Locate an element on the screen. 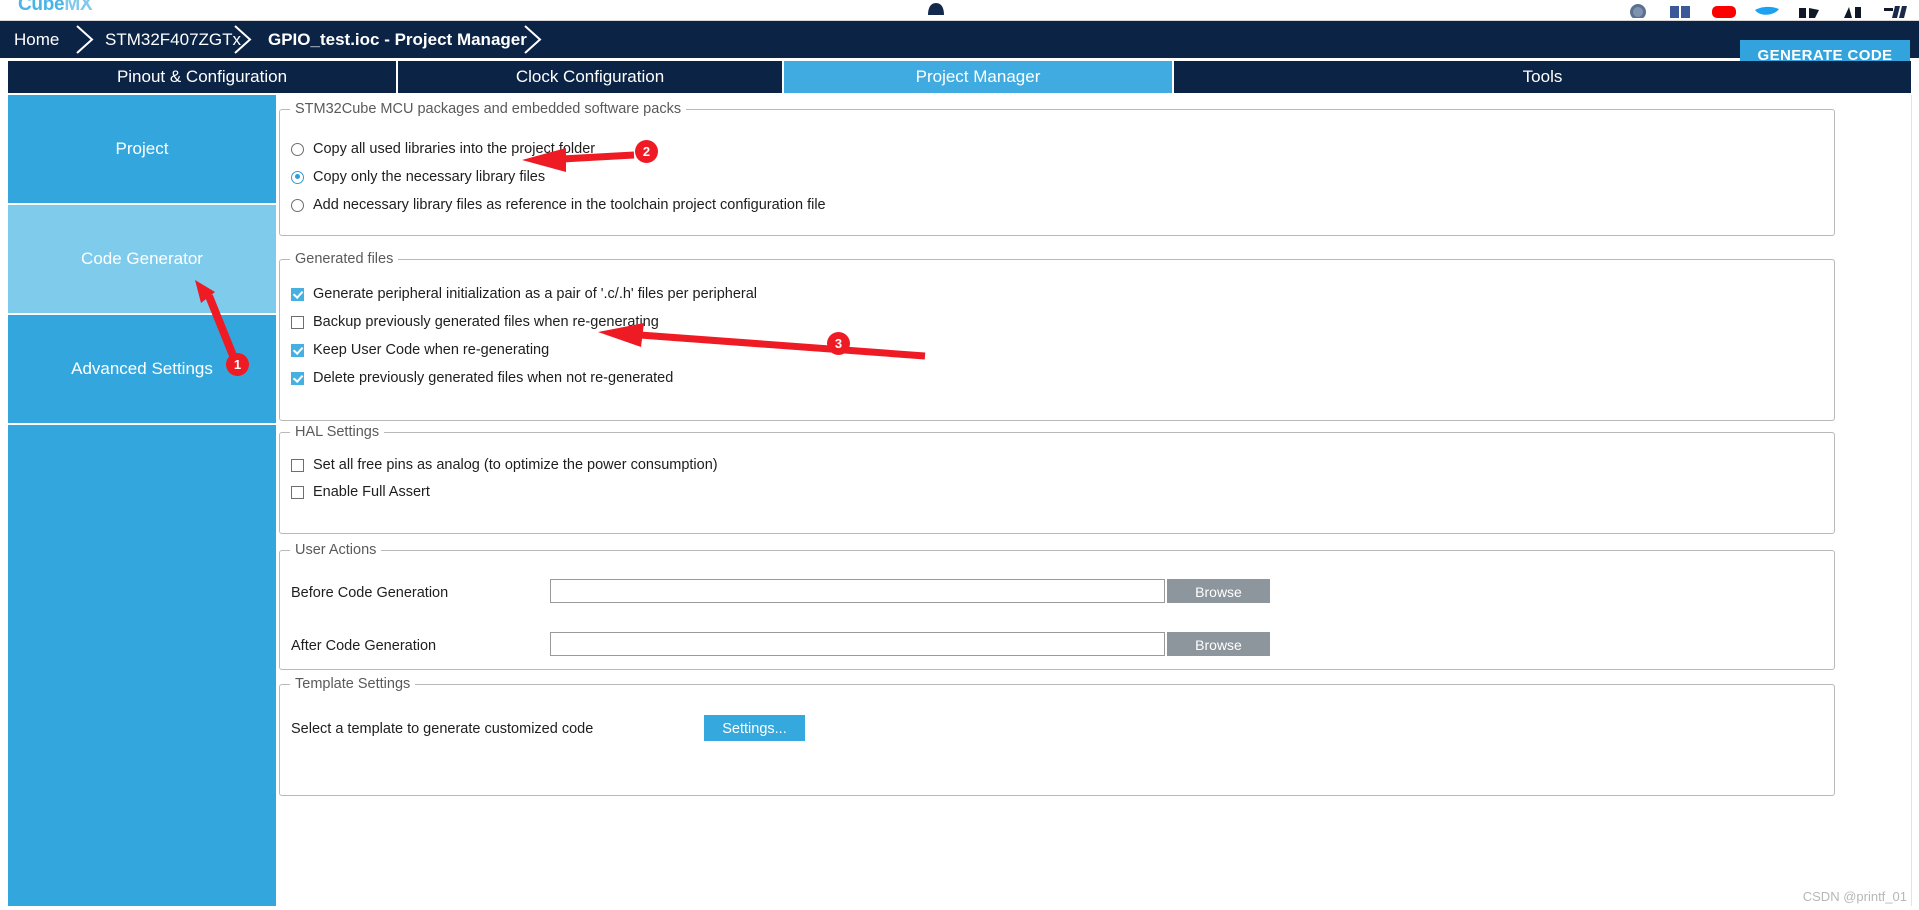 This screenshot has width=1919, height=910. sidebar-item-label: Project is located at coordinates (142, 148).